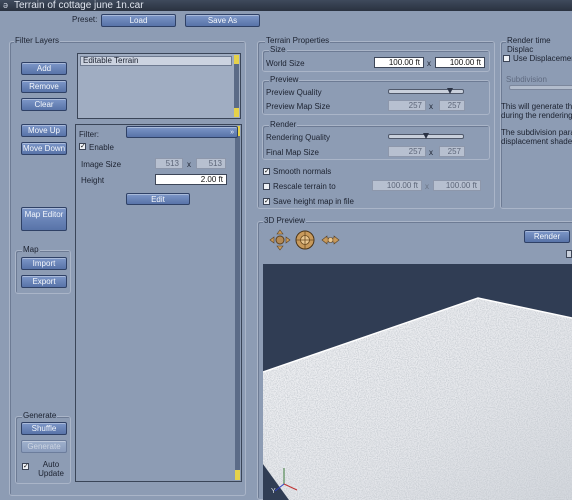 This screenshot has width=572, height=500. I want to click on render-title: Render, so click(283, 124).